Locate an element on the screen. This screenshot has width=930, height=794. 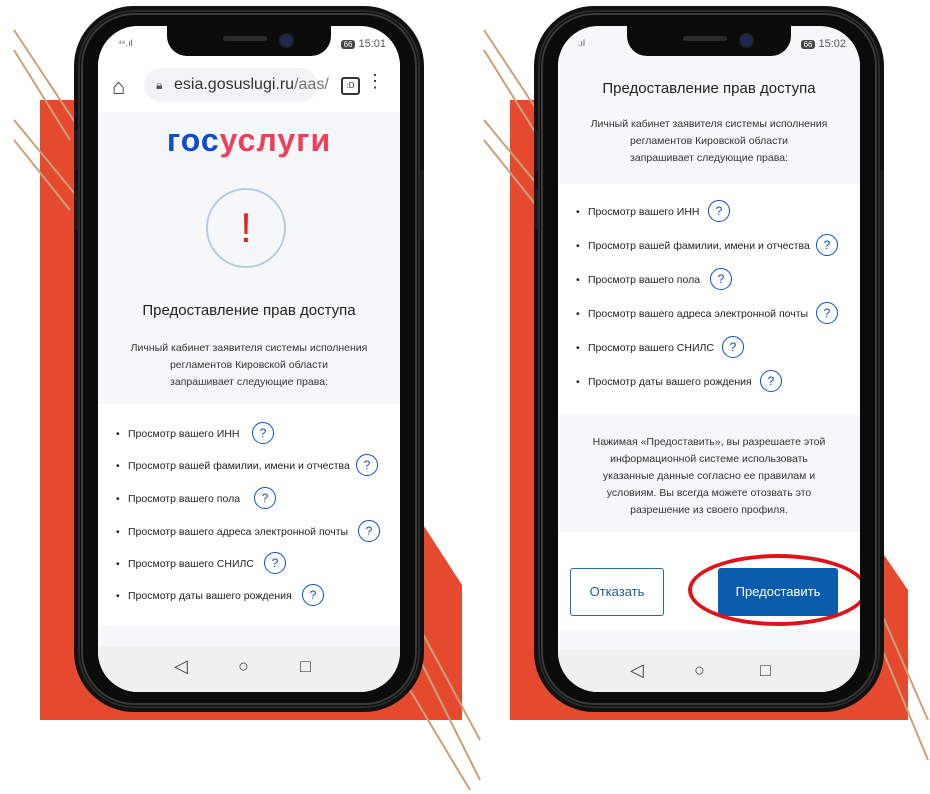
clock: 15:01 is located at coordinates (372, 44).